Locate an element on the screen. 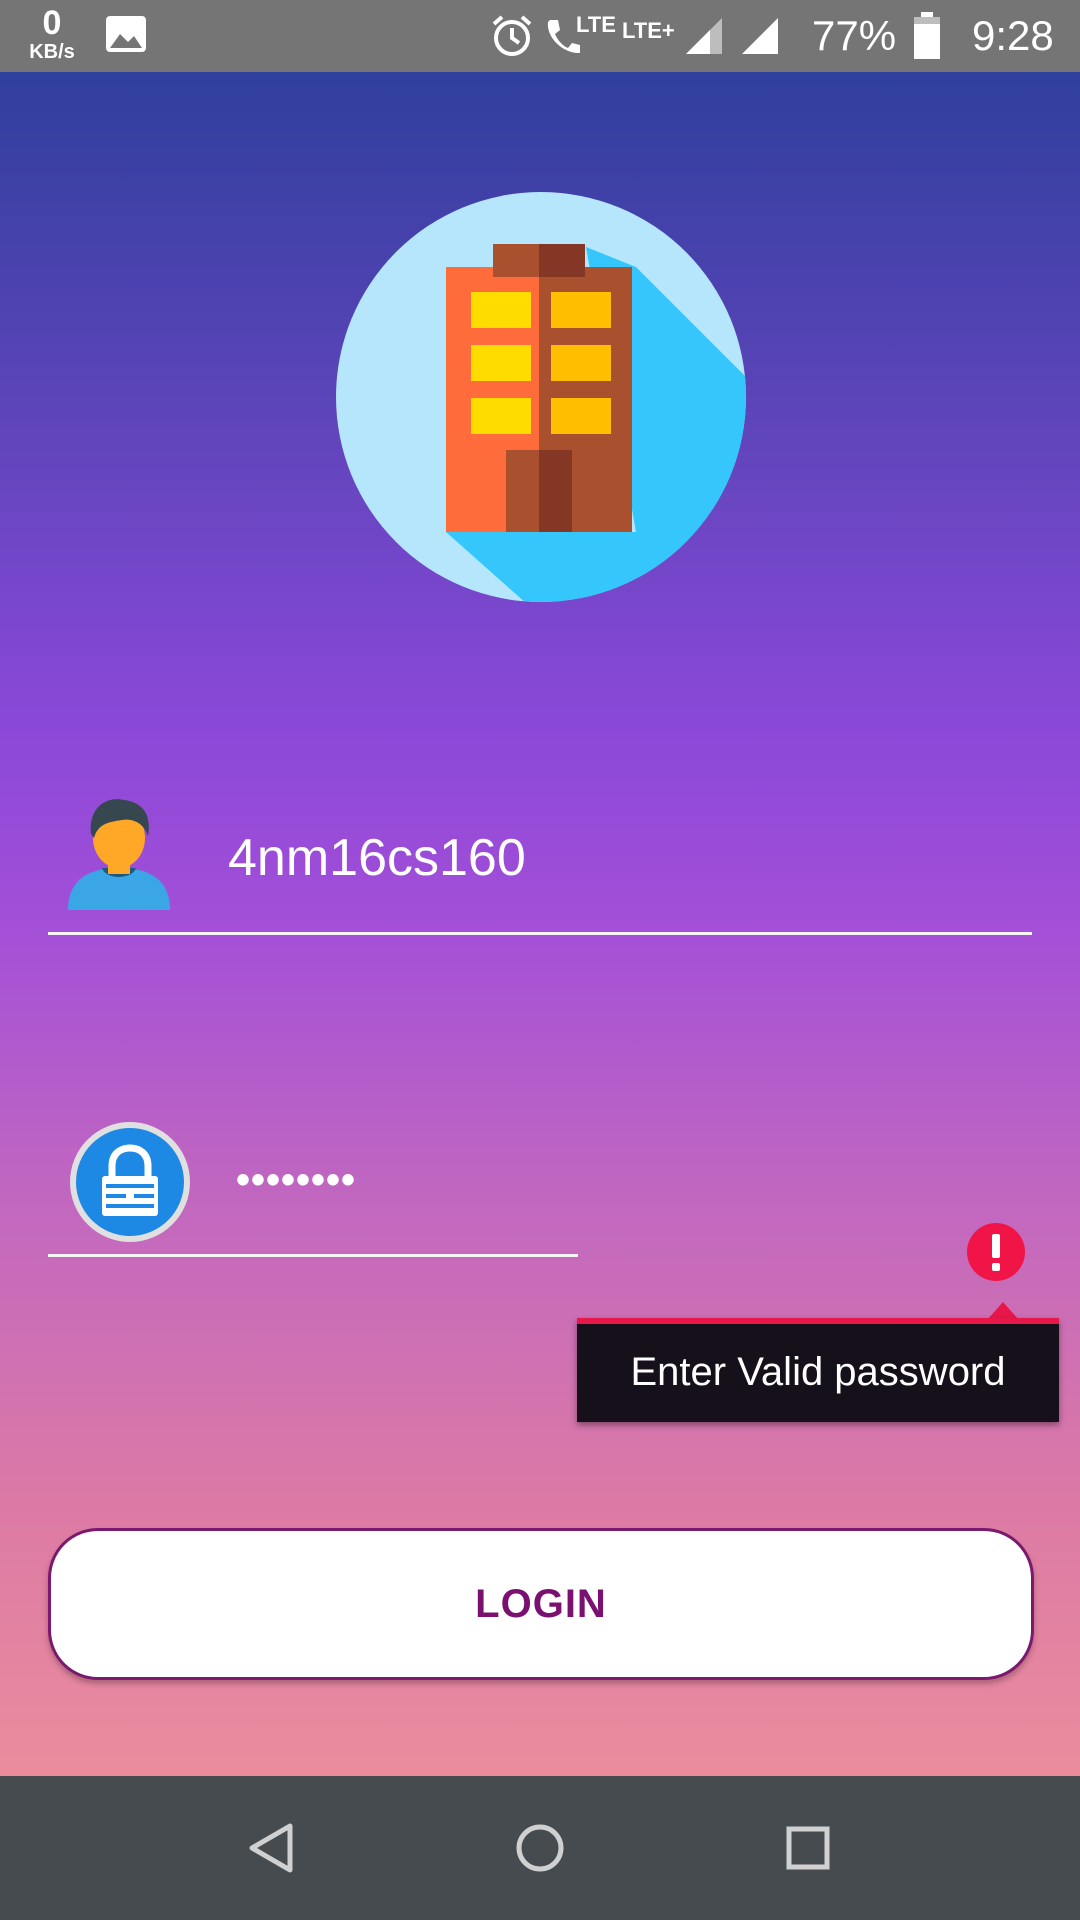 This screenshot has width=1080, height=1920. username-underline is located at coordinates (540, 933).